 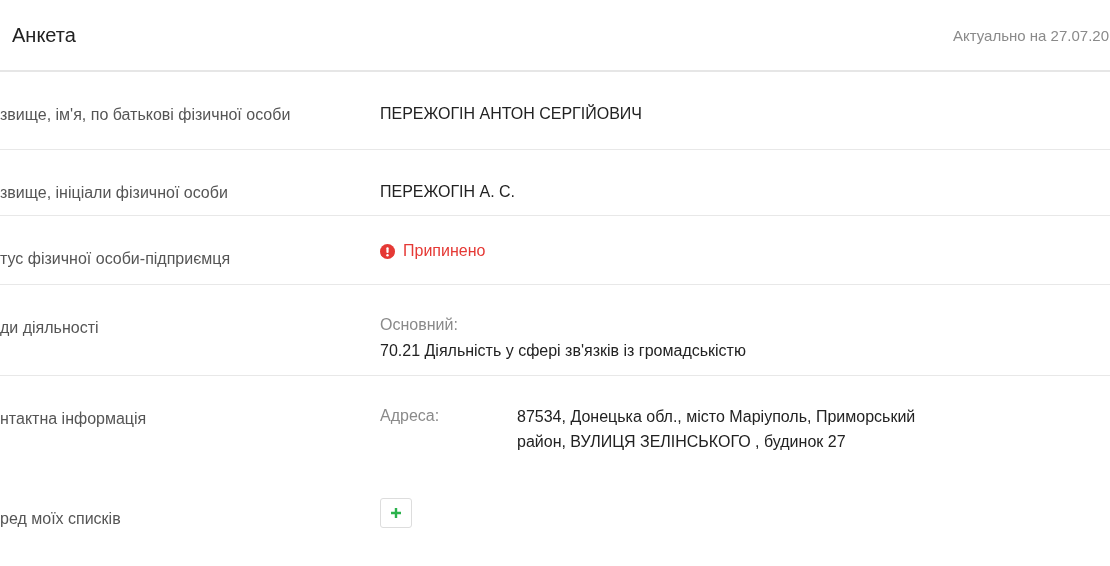 I want to click on status-text: Припинено, so click(x=444, y=251).